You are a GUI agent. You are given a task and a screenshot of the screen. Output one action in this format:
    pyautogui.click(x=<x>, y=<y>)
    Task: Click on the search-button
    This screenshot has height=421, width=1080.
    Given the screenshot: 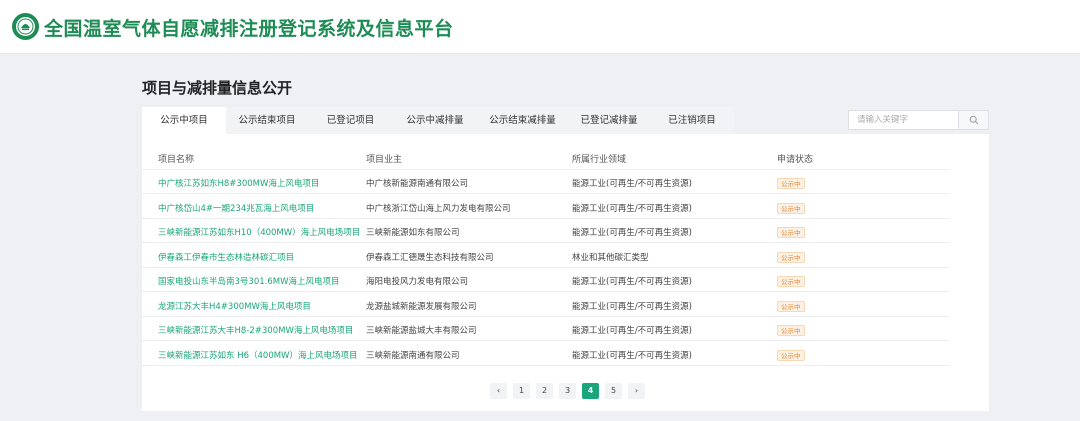 What is the action you would take?
    pyautogui.click(x=973, y=120)
    